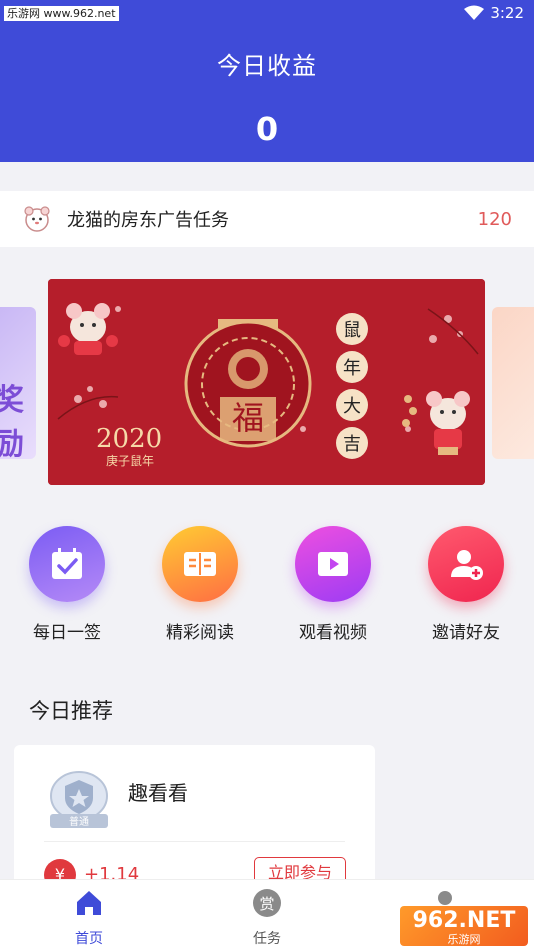  I want to click on hamster-avatar-icon, so click(37, 219).